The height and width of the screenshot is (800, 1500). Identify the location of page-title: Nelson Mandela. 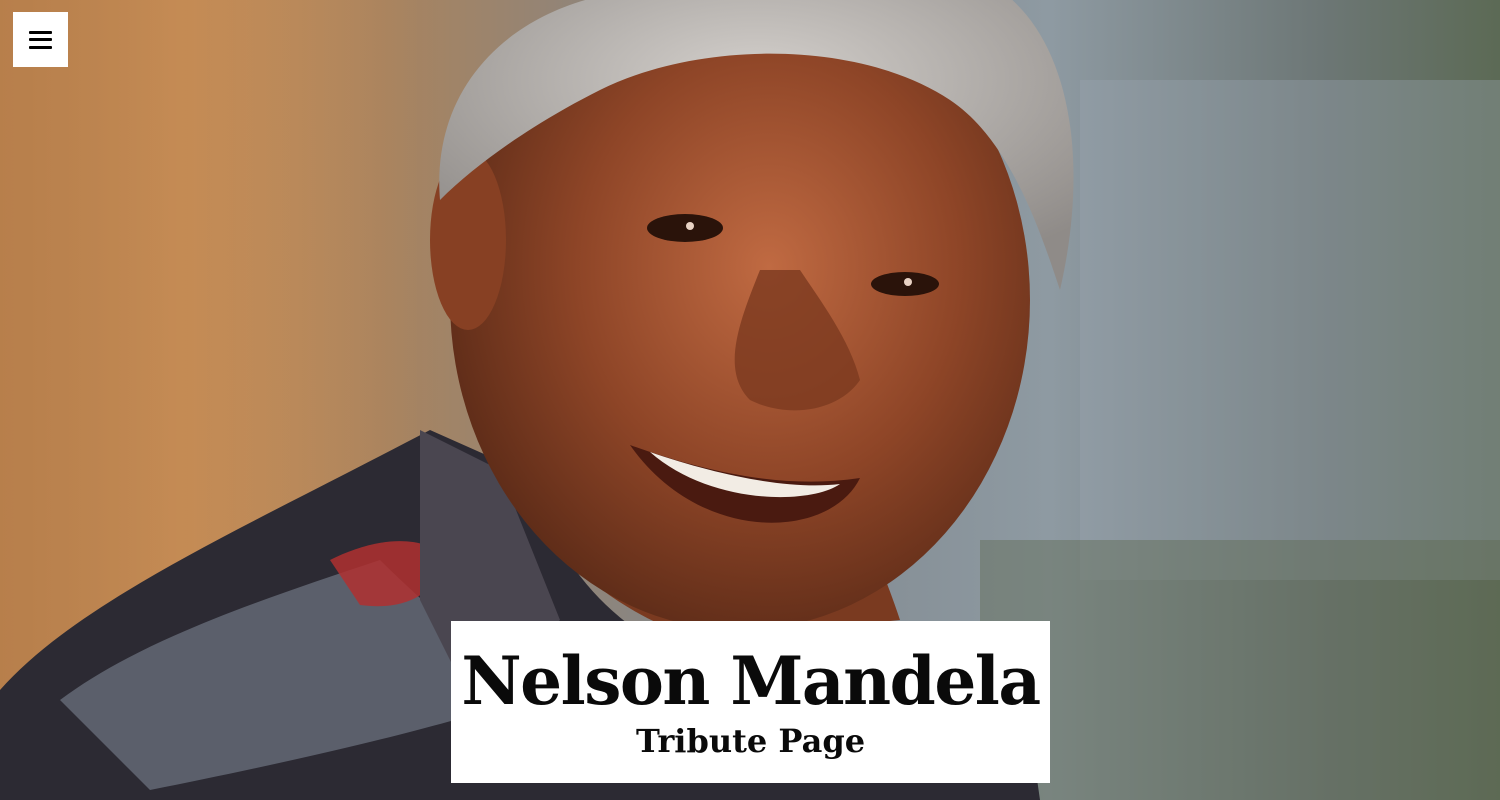
(751, 681).